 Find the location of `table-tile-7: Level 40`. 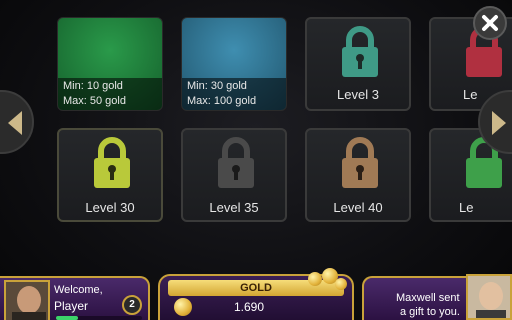

table-tile-7: Level 40 is located at coordinates (358, 175).